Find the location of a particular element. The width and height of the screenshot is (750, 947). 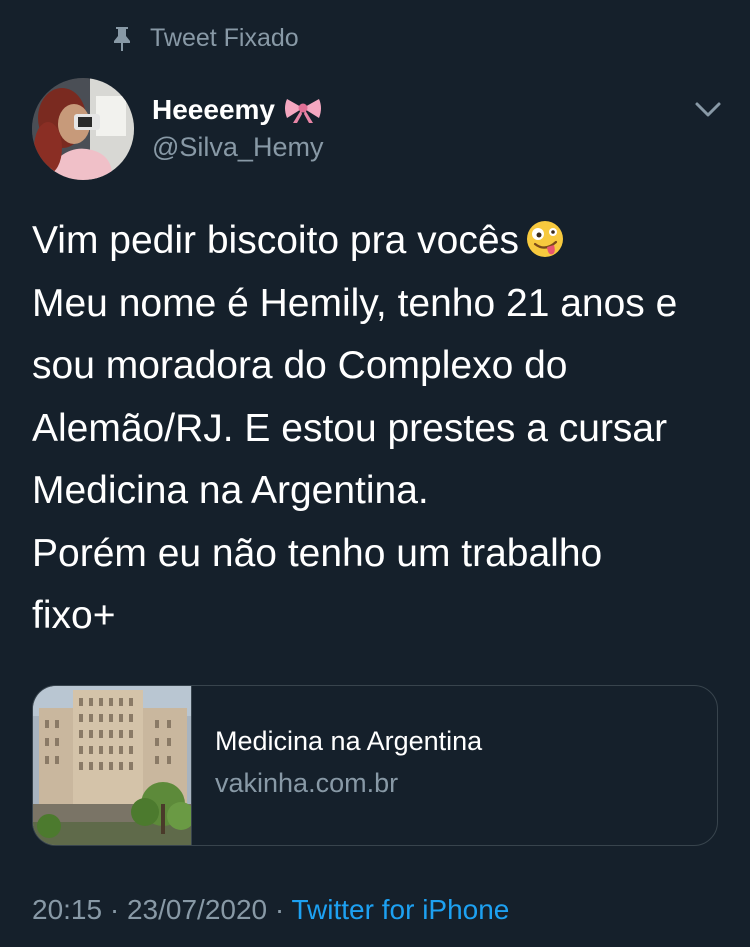

ribbon-emoji-icon is located at coordinates (302, 111).